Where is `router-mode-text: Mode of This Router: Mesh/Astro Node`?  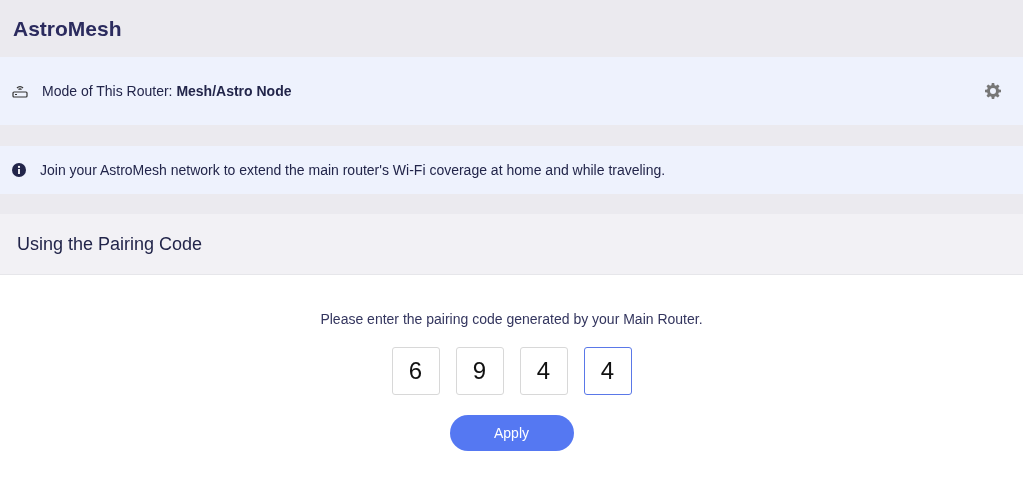 router-mode-text: Mode of This Router: Mesh/Astro Node is located at coordinates (167, 91).